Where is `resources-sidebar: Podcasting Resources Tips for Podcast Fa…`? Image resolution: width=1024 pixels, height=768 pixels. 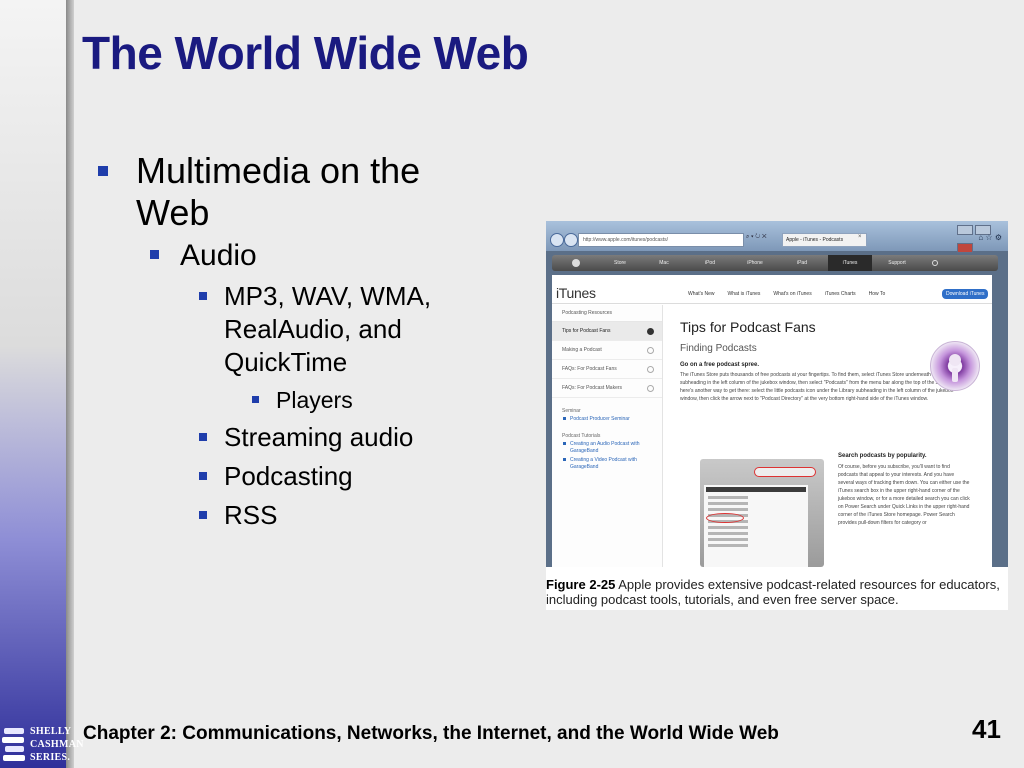
resources-sidebar: Podcasting Resources Tips for Podcast Fa… is located at coordinates (607, 436).